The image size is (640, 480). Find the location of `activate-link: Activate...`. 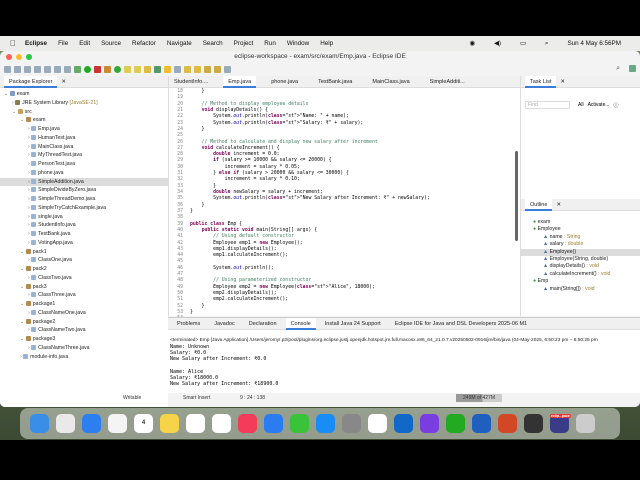

activate-link: Activate... is located at coordinates (599, 105).